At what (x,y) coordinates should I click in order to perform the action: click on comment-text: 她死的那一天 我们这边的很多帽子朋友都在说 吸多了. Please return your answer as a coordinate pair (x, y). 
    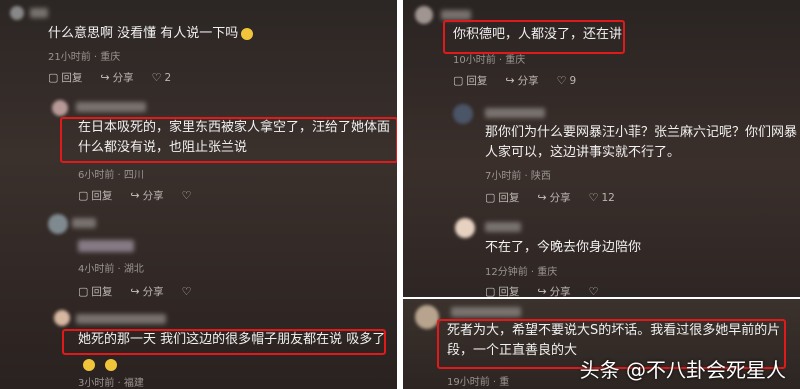
    Looking at the image, I should click on (232, 339).